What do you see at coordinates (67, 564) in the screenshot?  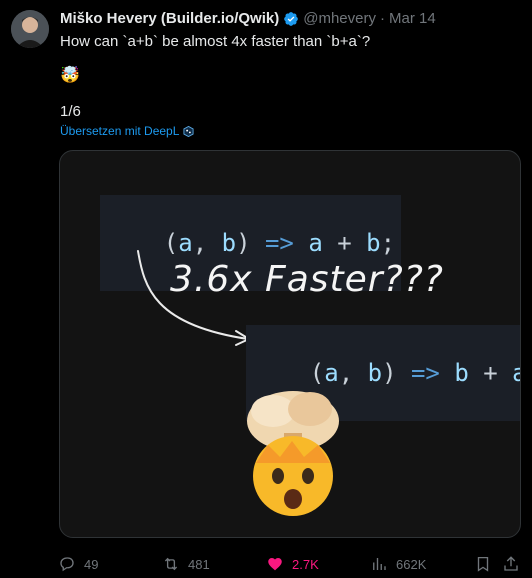 I see `reply-icon` at bounding box center [67, 564].